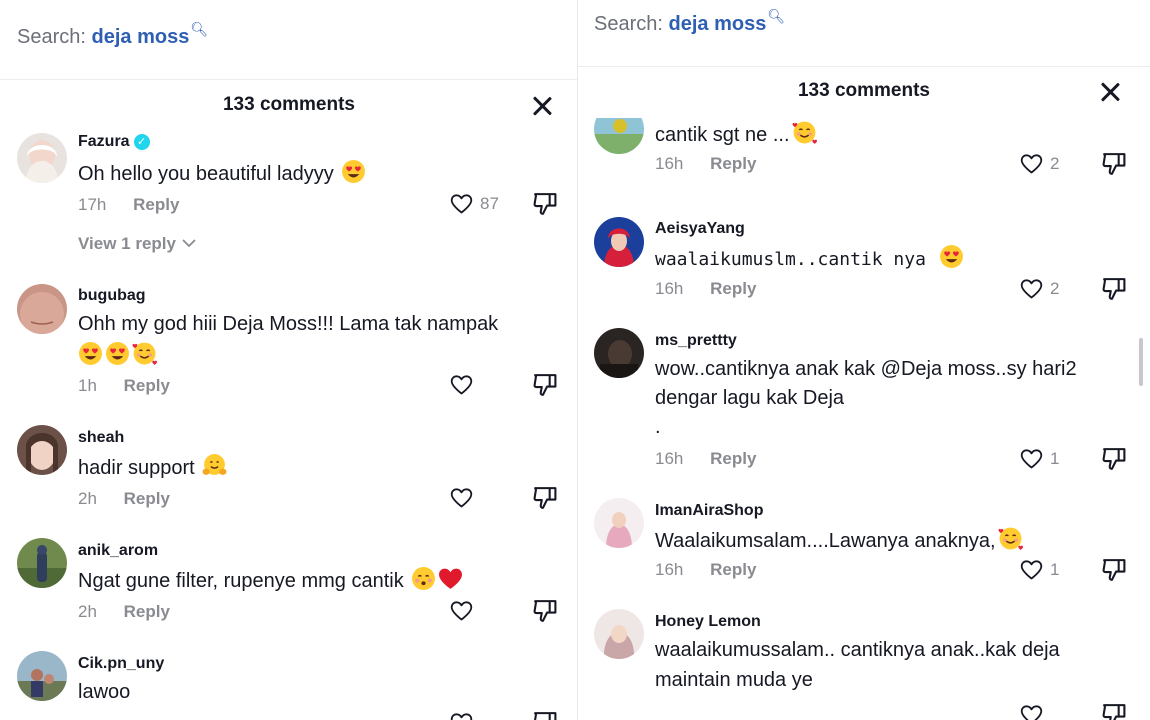 This screenshot has height=720, width=1150. I want to click on comment-text-line: dengar lagu kak Deja, so click(750, 398).